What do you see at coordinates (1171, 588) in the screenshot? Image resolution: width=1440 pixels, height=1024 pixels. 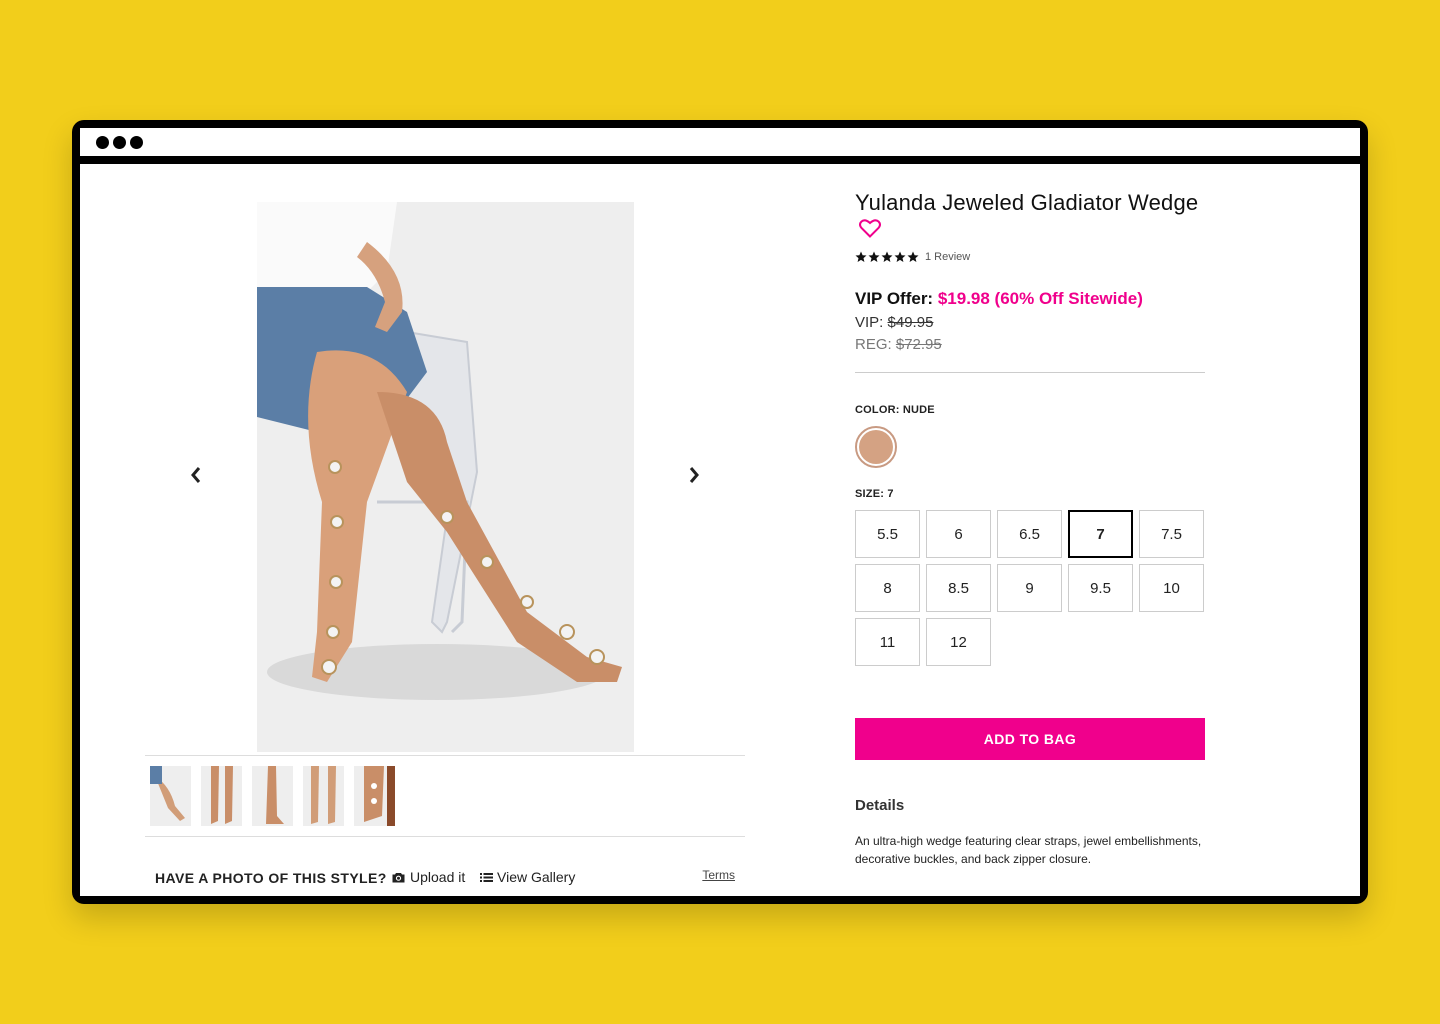 I see `size-option: 10` at bounding box center [1171, 588].